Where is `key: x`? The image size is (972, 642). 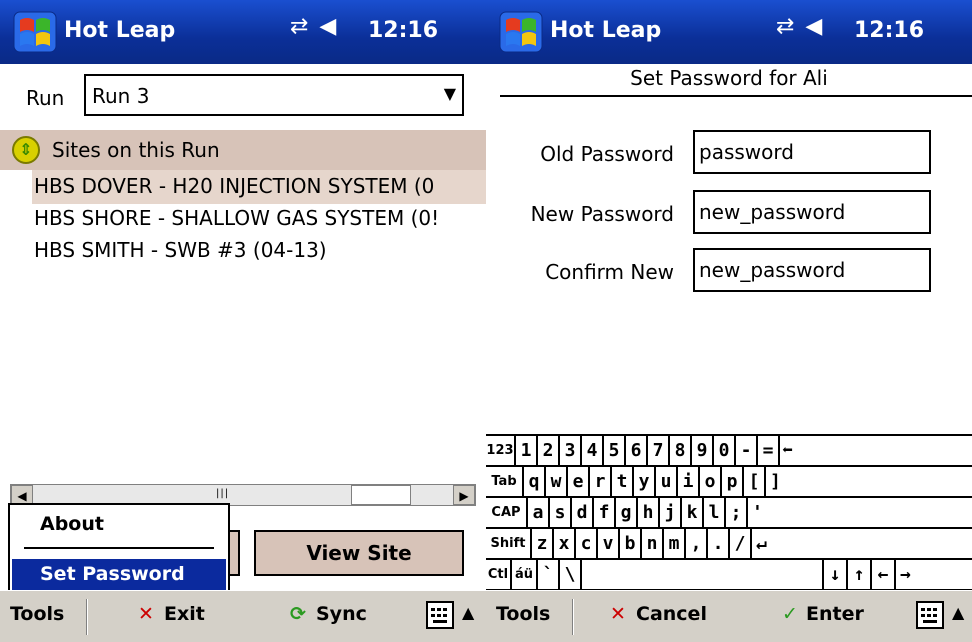 key: x is located at coordinates (565, 544).